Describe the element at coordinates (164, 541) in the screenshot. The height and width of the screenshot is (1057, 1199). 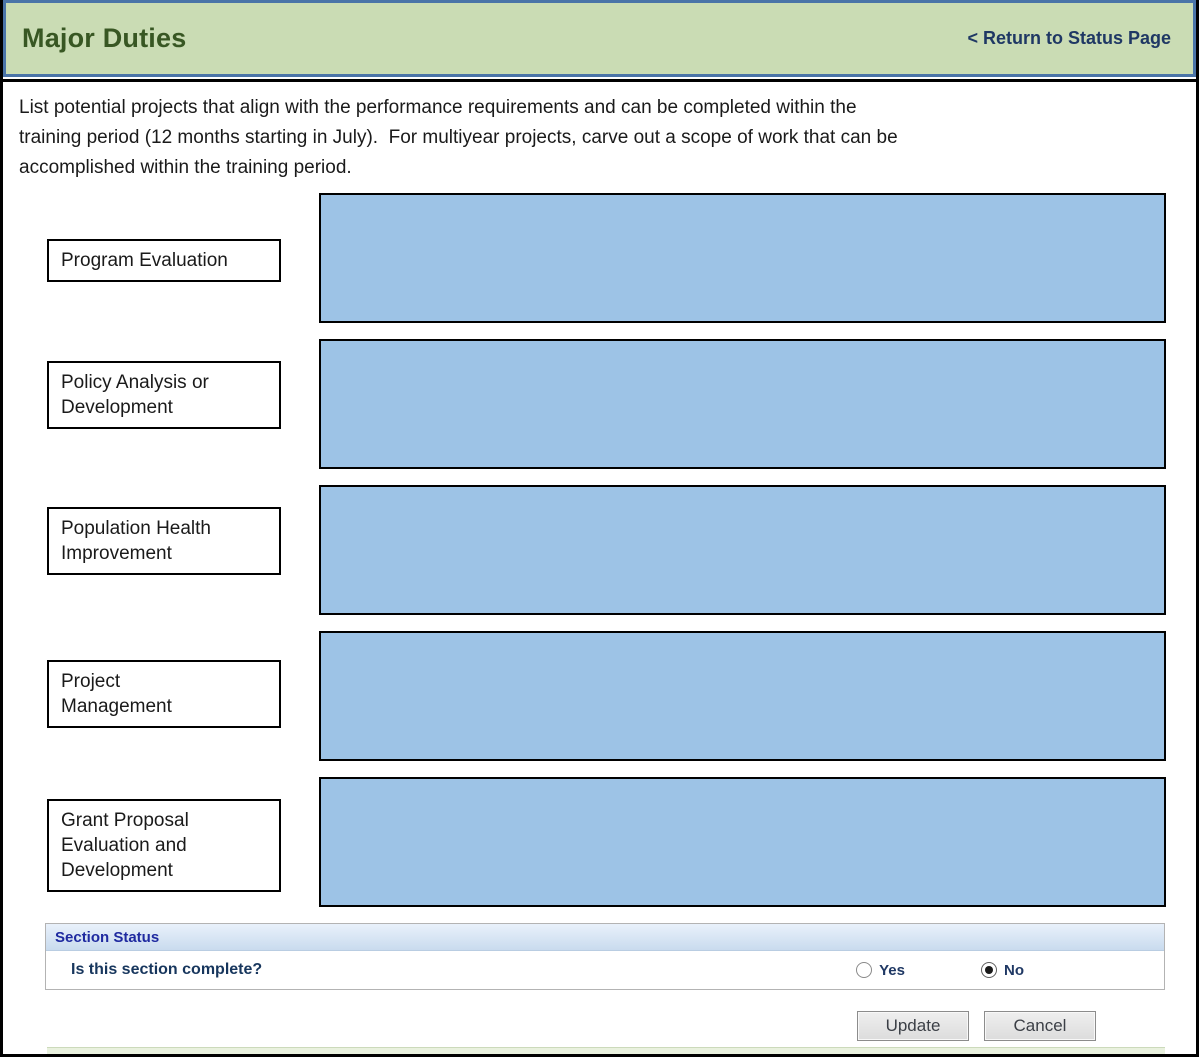
I see `duty-label-population-health: Population Health Improvement` at that location.